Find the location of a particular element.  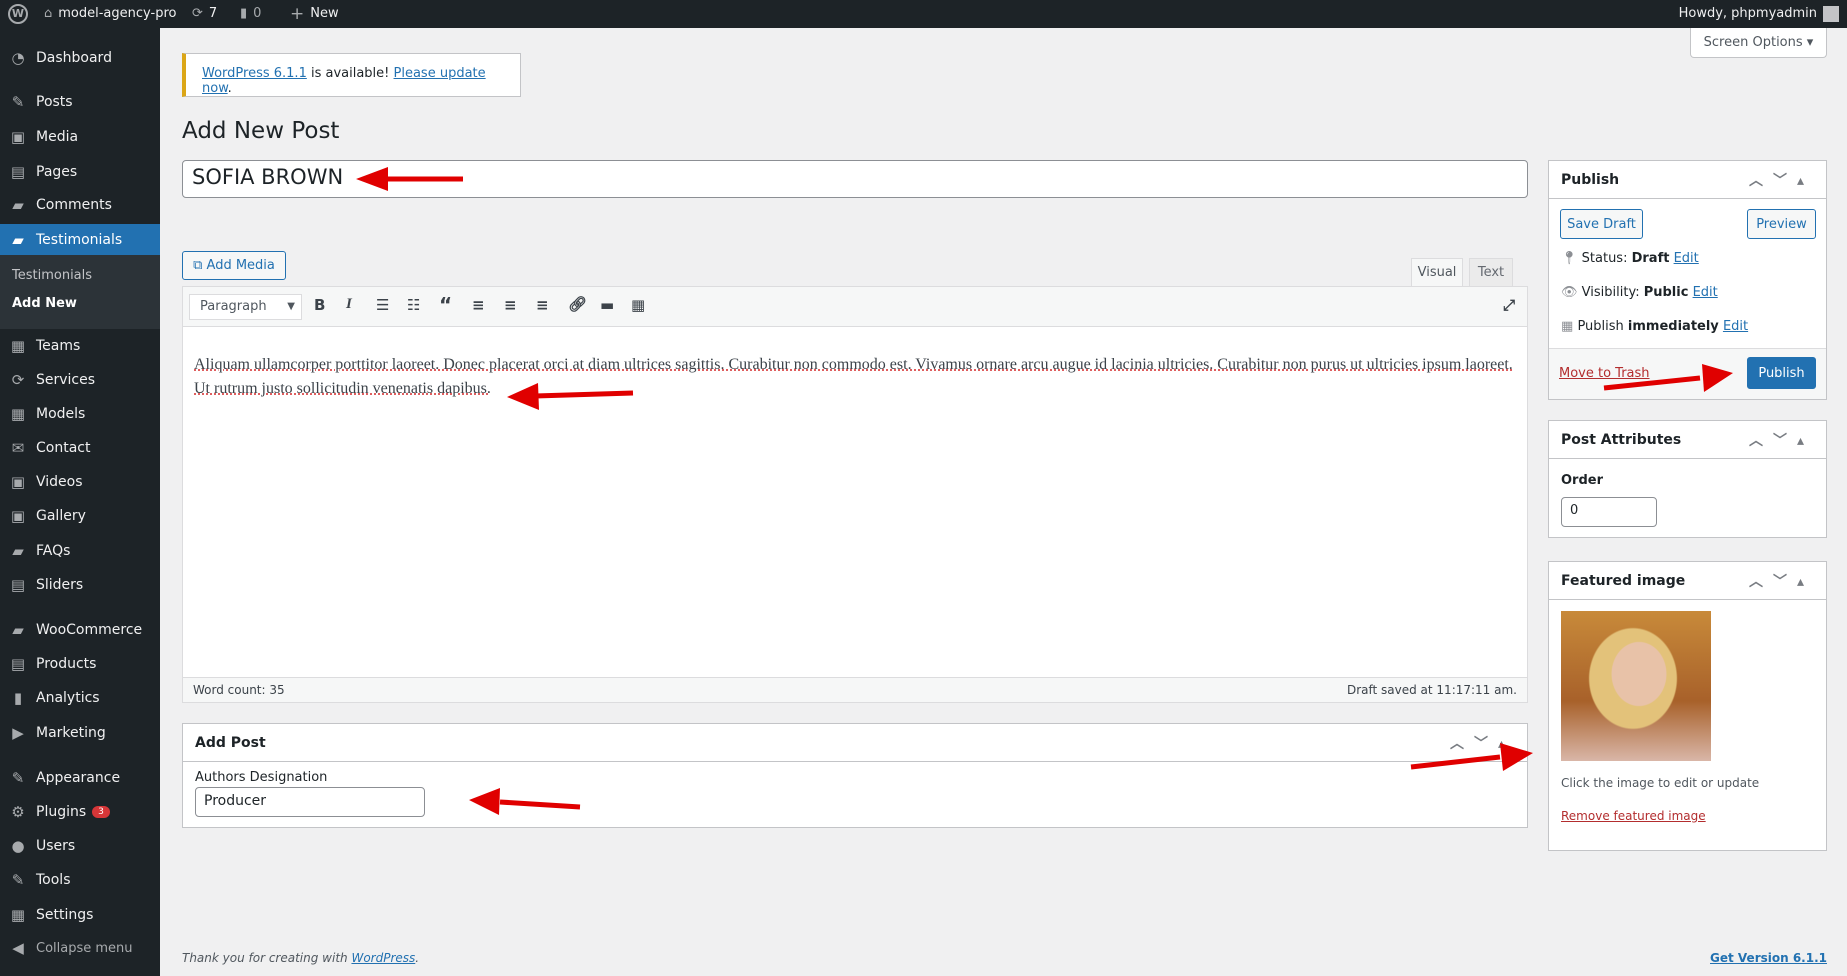

sidebar-item-label: WooCommerce is located at coordinates (89, 630).